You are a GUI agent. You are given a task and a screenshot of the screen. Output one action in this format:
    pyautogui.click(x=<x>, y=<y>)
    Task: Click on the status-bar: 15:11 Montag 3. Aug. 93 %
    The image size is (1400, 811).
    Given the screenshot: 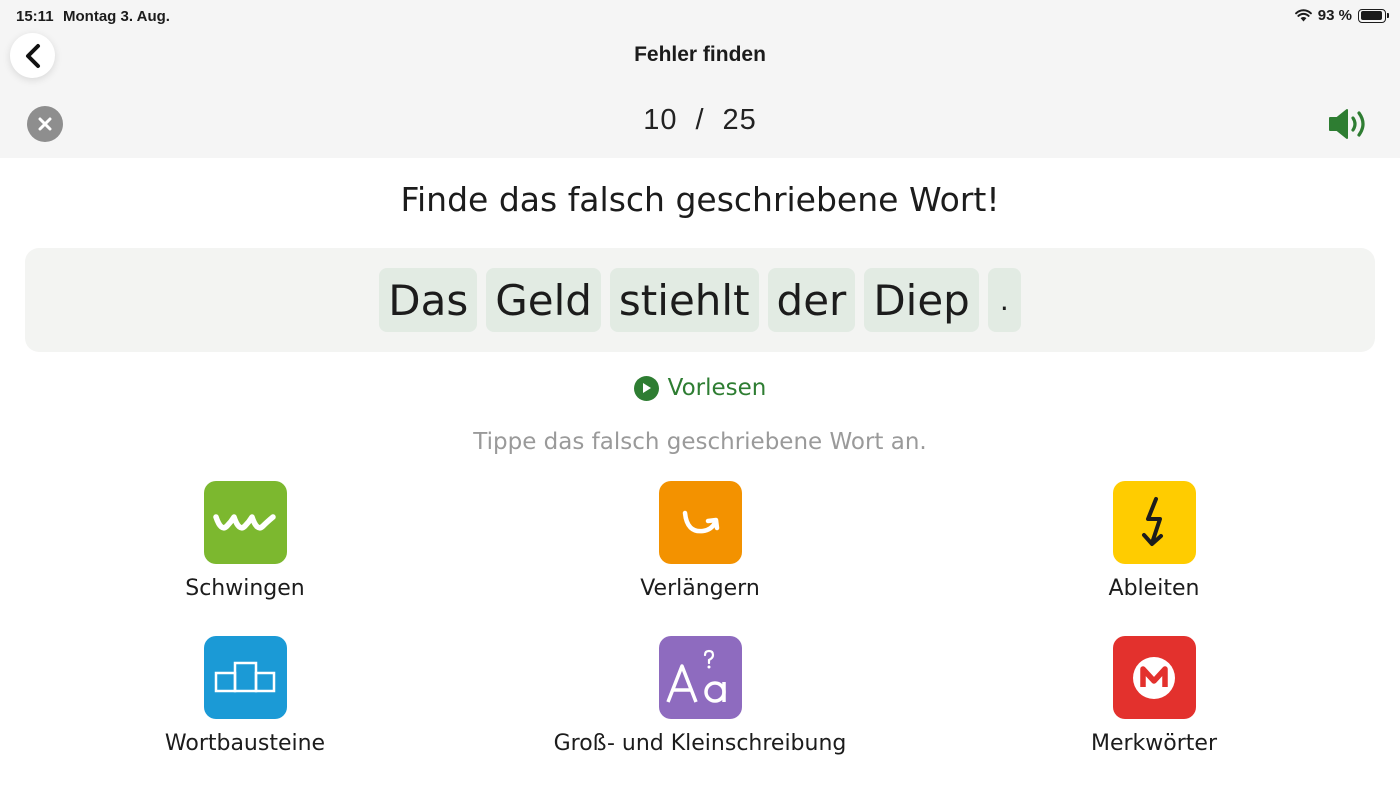 What is the action you would take?
    pyautogui.click(x=700, y=16)
    